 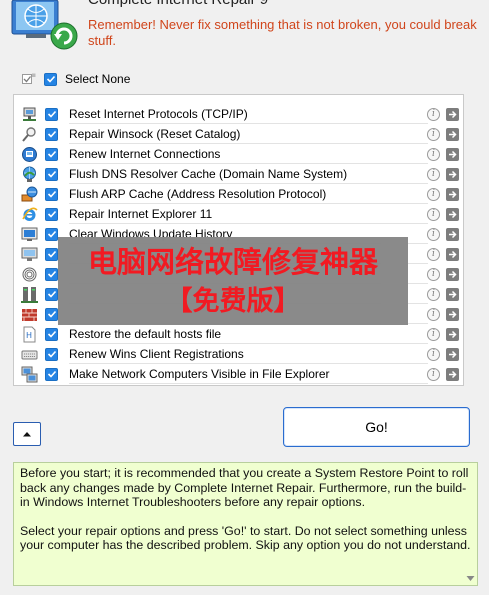 What do you see at coordinates (178, 4) in the screenshot?
I see `app-title: Complete Internet Repair 9` at bounding box center [178, 4].